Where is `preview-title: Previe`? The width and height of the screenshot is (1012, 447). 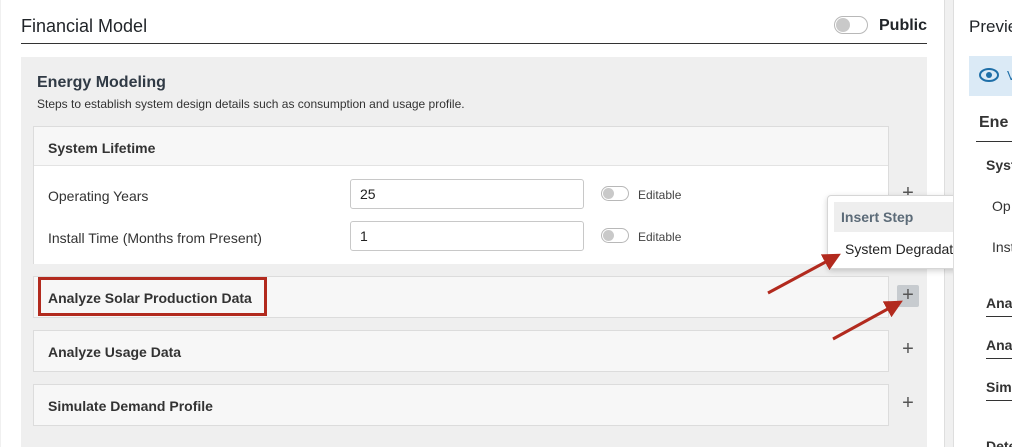 preview-title: Previe is located at coordinates (990, 26).